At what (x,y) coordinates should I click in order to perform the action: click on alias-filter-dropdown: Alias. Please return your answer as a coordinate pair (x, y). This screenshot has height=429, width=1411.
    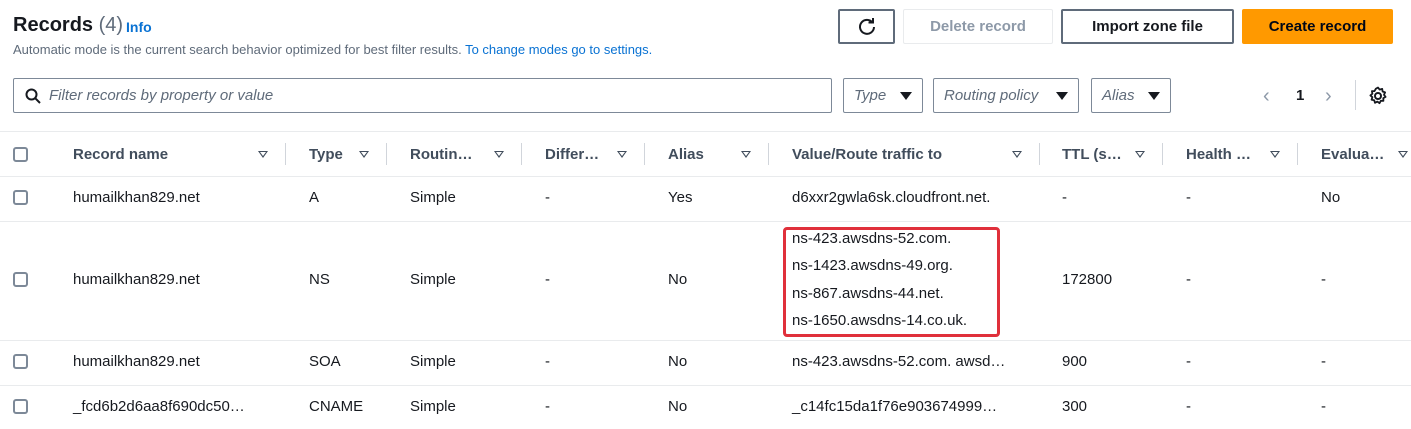
    Looking at the image, I should click on (1131, 95).